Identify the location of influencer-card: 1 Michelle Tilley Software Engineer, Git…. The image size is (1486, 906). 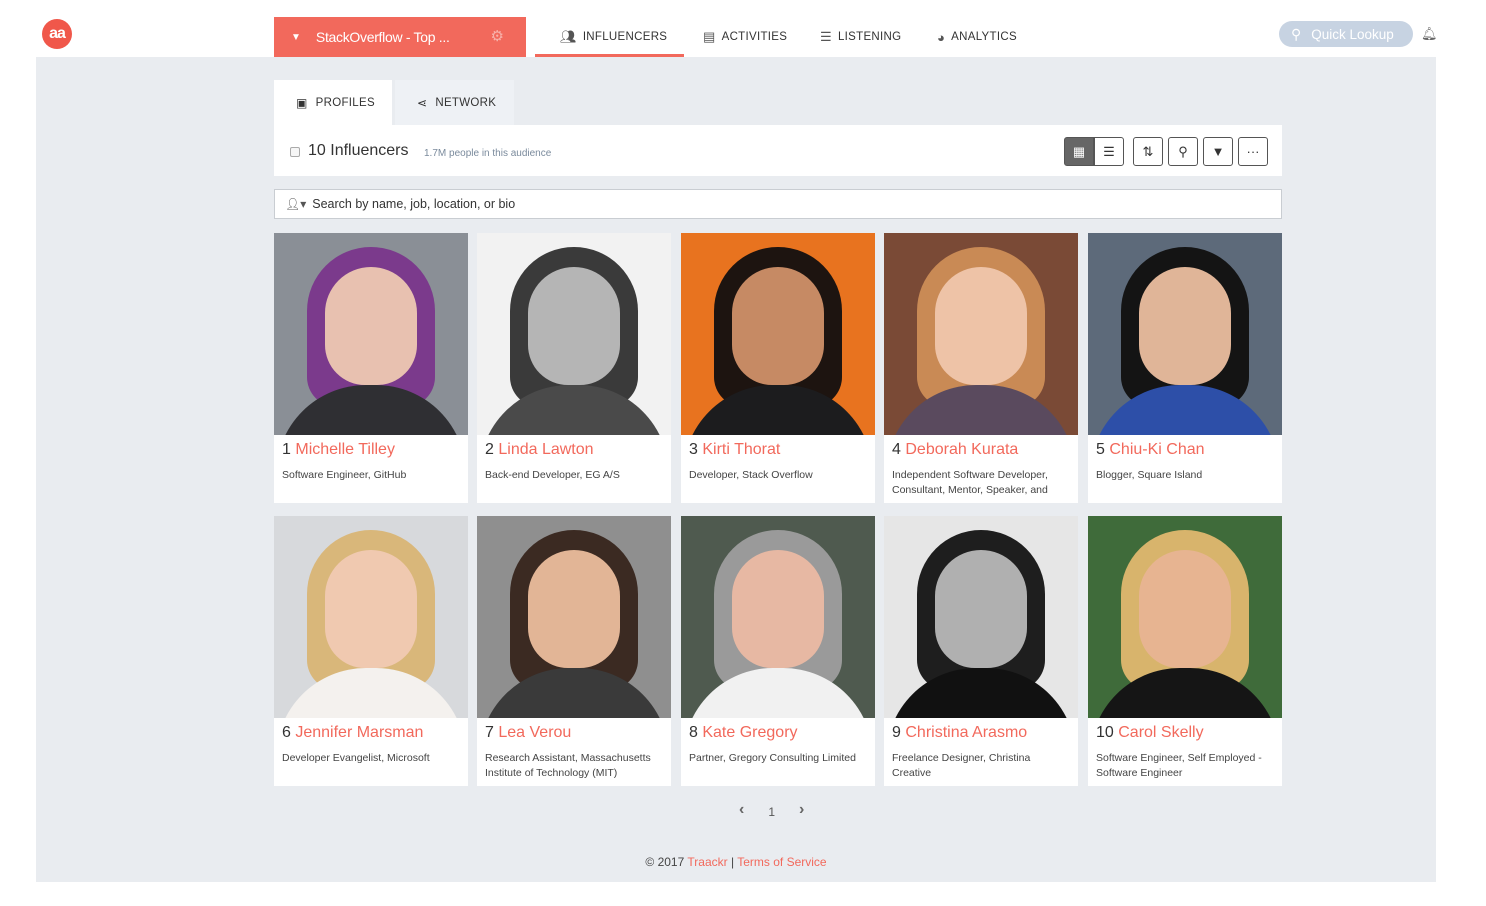
(371, 368).